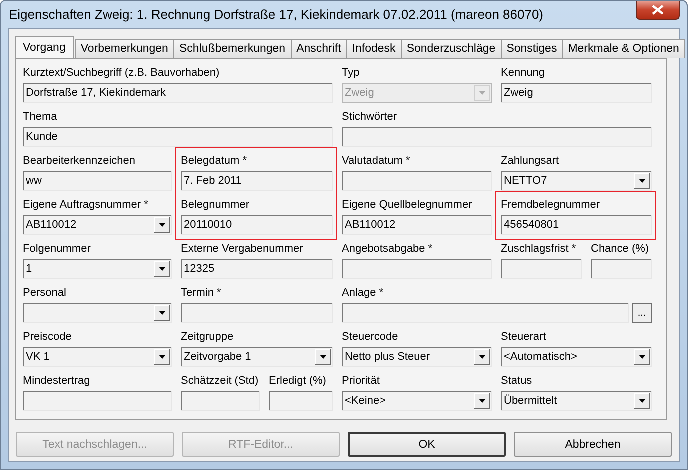 This screenshot has height=470, width=688. I want to click on field-label: Zahlungsart, so click(530, 161).